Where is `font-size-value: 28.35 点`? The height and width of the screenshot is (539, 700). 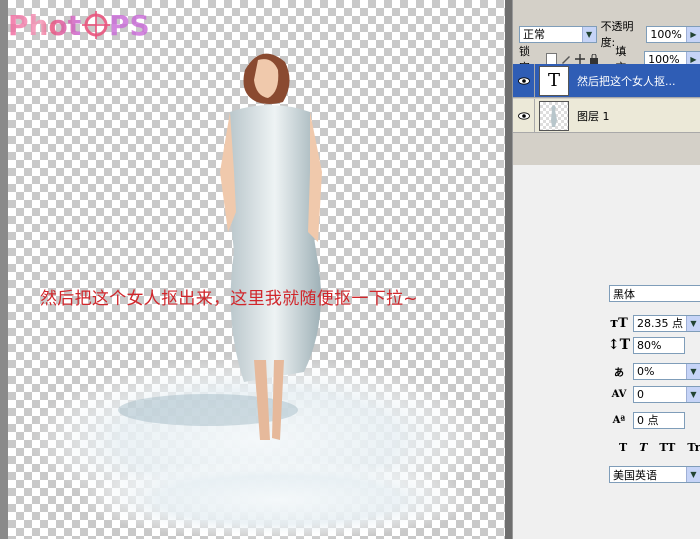 font-size-value: 28.35 点 is located at coordinates (660, 323).